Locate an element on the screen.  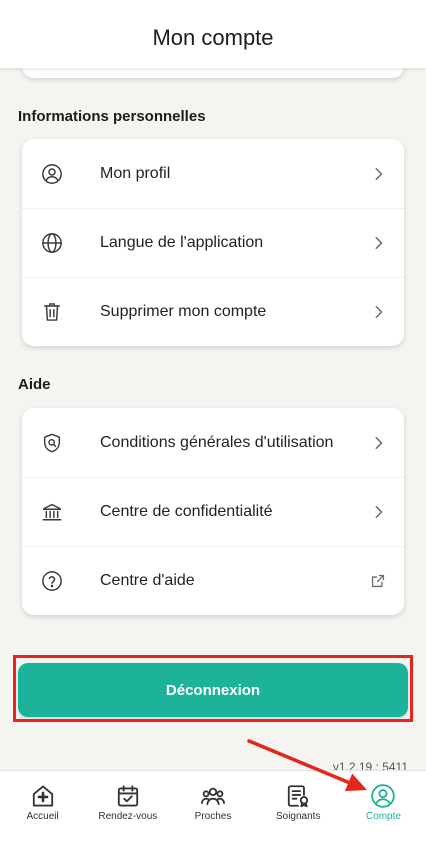
tab-compte: Compte is located at coordinates (383, 811).